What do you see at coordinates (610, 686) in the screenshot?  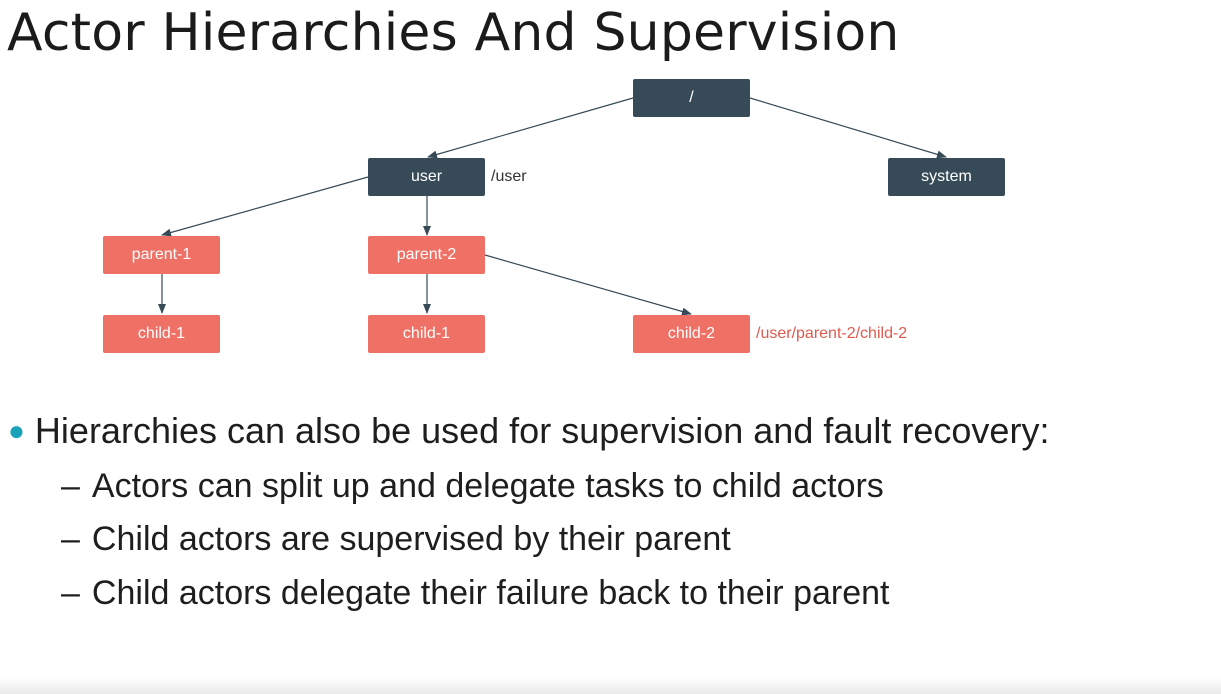 I see `bottom-edge-shade` at bounding box center [610, 686].